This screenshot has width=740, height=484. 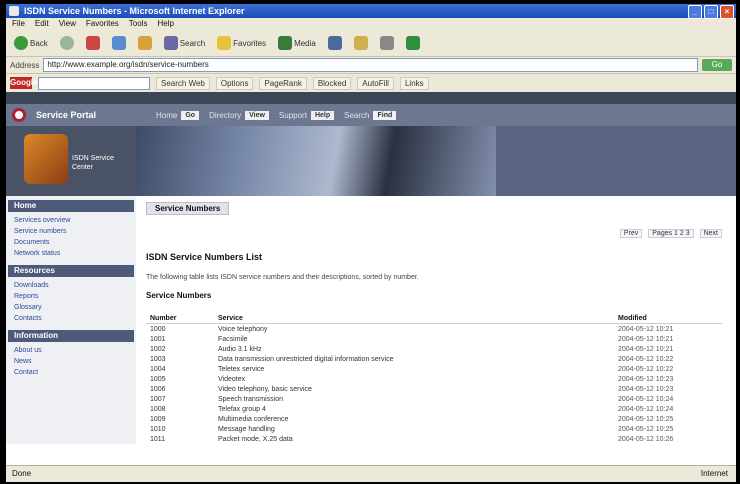 I want to click on cell-service: Facsimile, so click(x=414, y=339).